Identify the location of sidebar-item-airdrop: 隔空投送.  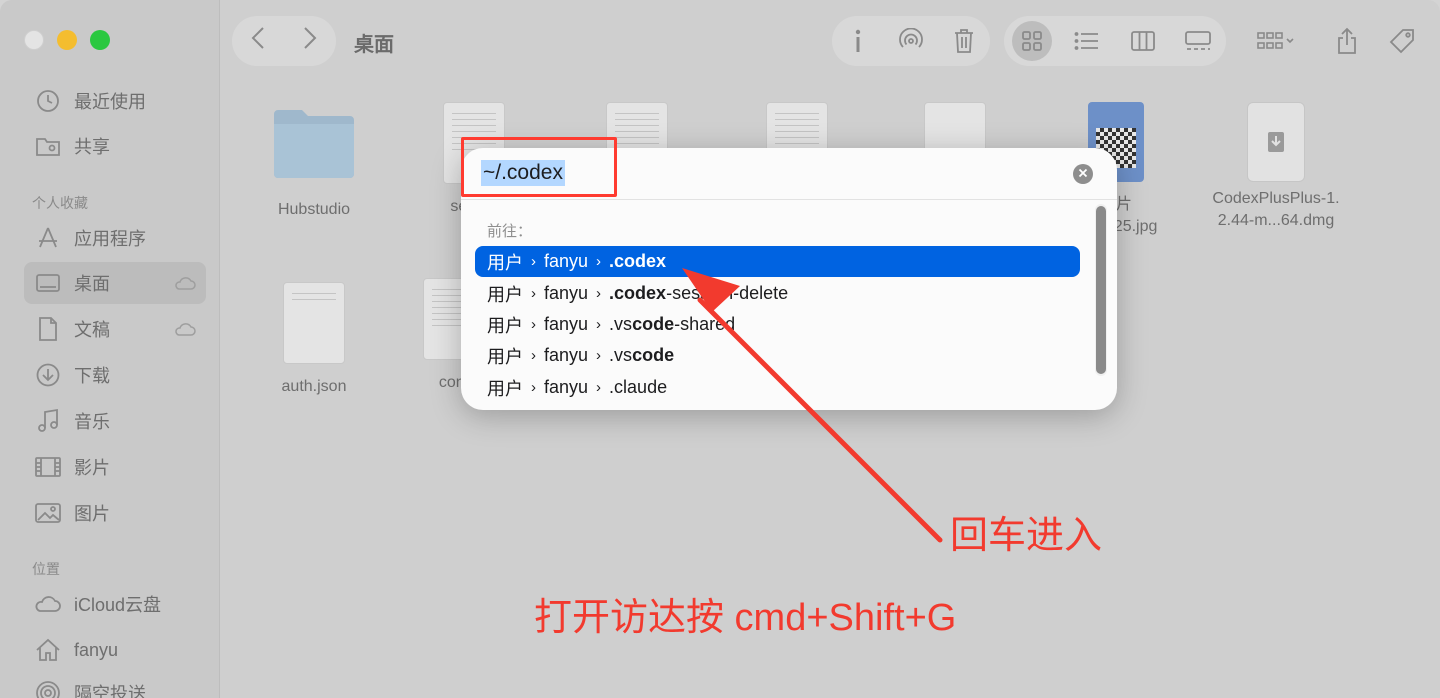
(115, 685).